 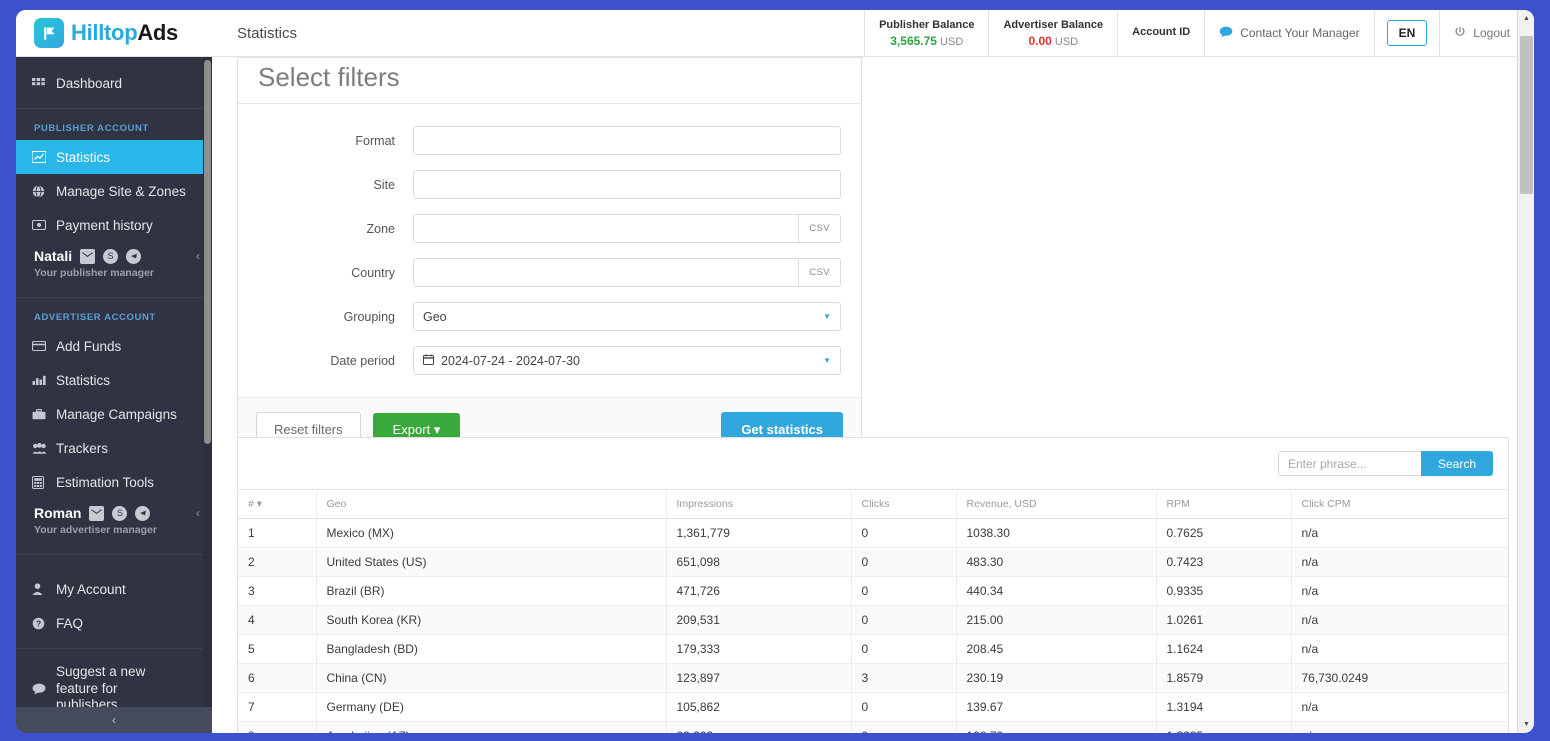 What do you see at coordinates (904, 504) in the screenshot?
I see `column-header-clicks: Clicks` at bounding box center [904, 504].